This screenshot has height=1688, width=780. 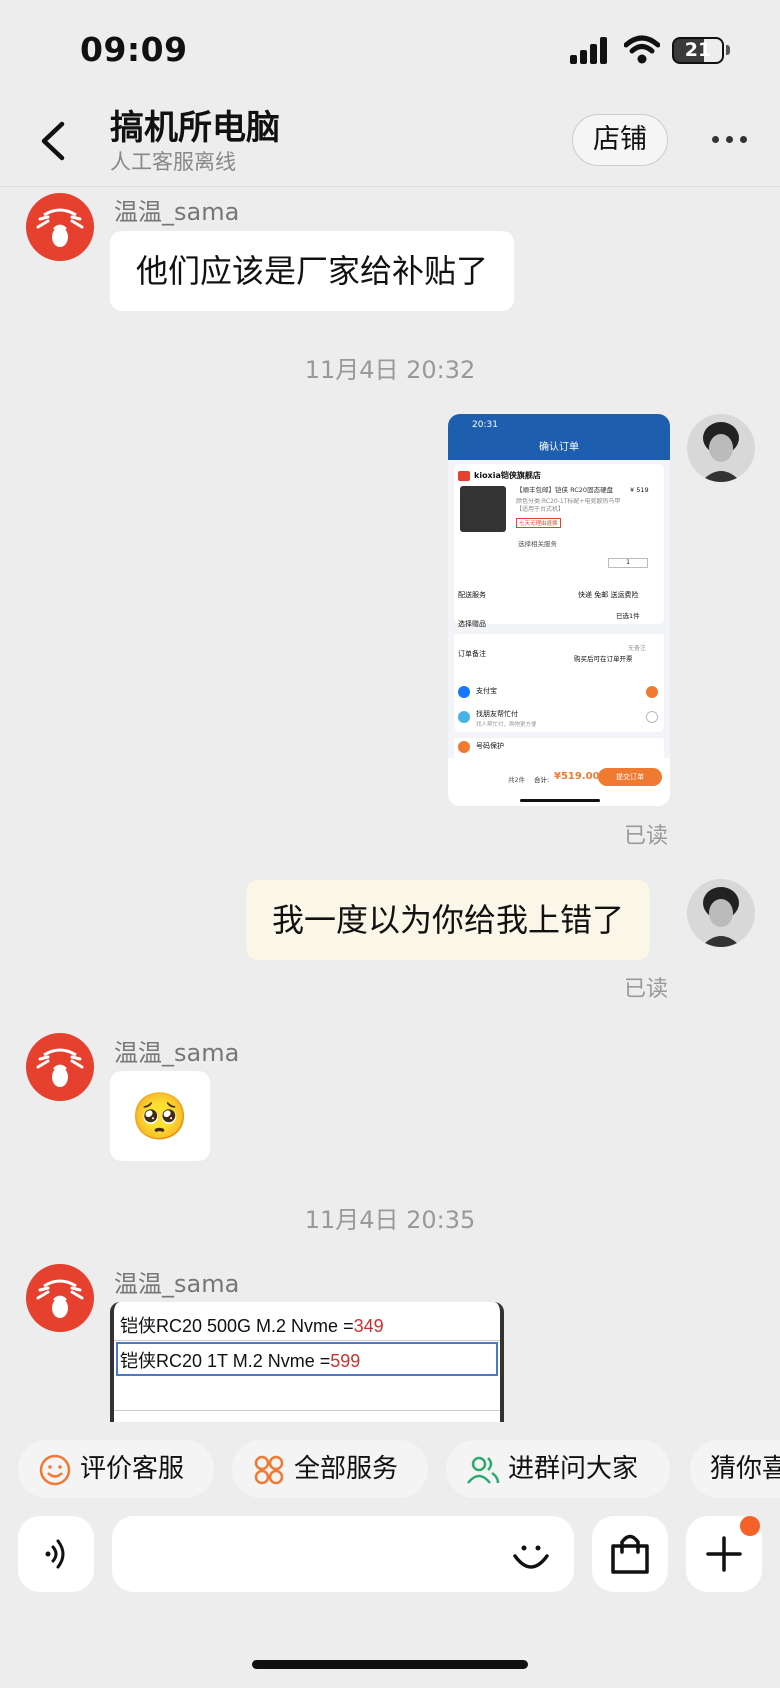 I want to click on timestamp: 11月4日 20:32, so click(x=390, y=370).